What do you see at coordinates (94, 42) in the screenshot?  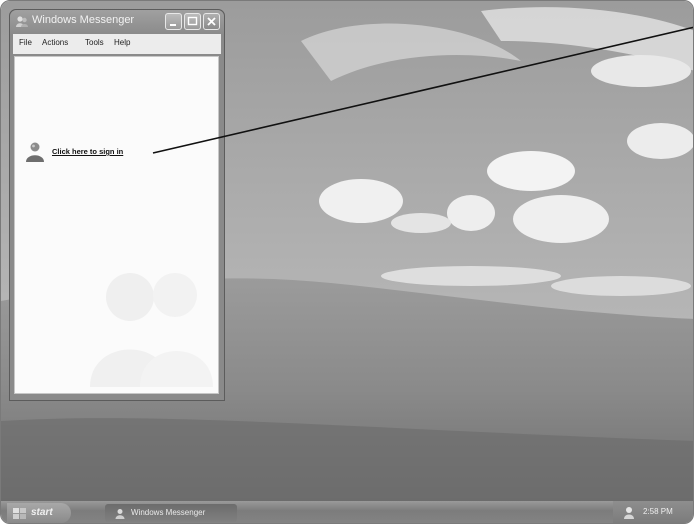 I see `menu-tools: Tools` at bounding box center [94, 42].